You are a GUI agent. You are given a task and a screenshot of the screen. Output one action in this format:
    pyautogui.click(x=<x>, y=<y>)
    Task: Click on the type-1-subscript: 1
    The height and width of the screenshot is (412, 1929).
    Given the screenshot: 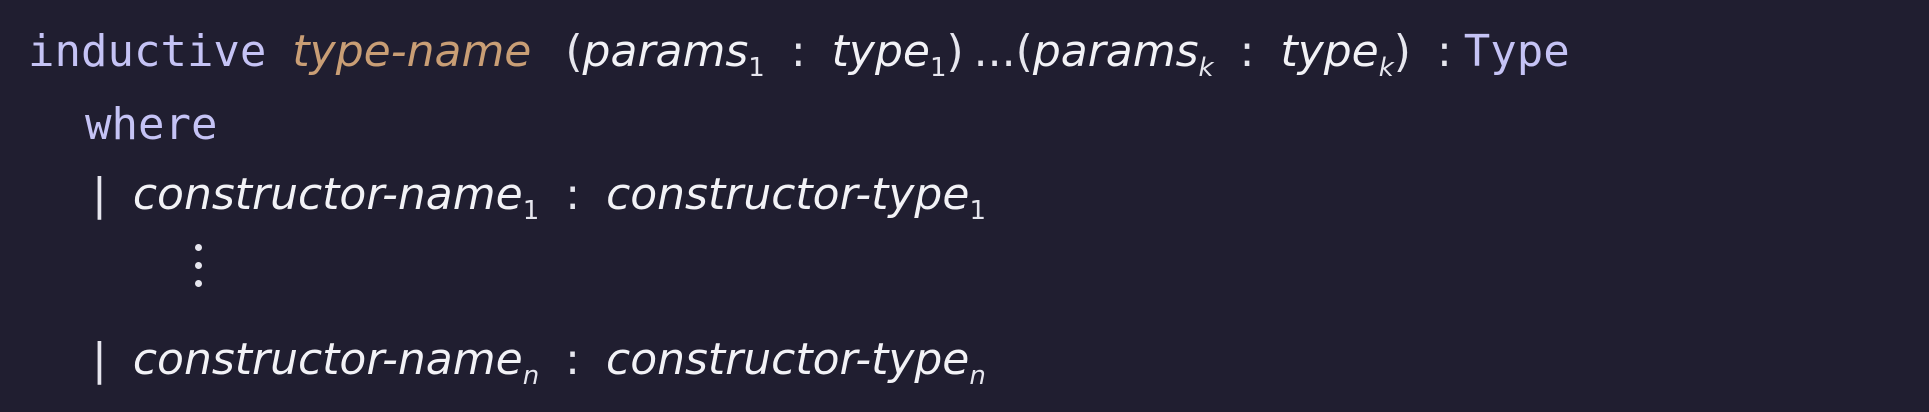 What is the action you would take?
    pyautogui.click(x=938, y=68)
    